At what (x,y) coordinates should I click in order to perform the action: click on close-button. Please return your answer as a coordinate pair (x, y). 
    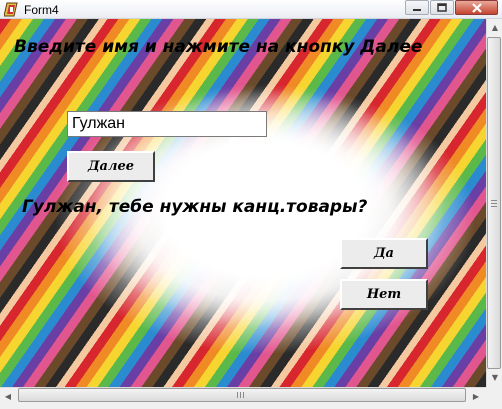
    Looking at the image, I should click on (476, 7).